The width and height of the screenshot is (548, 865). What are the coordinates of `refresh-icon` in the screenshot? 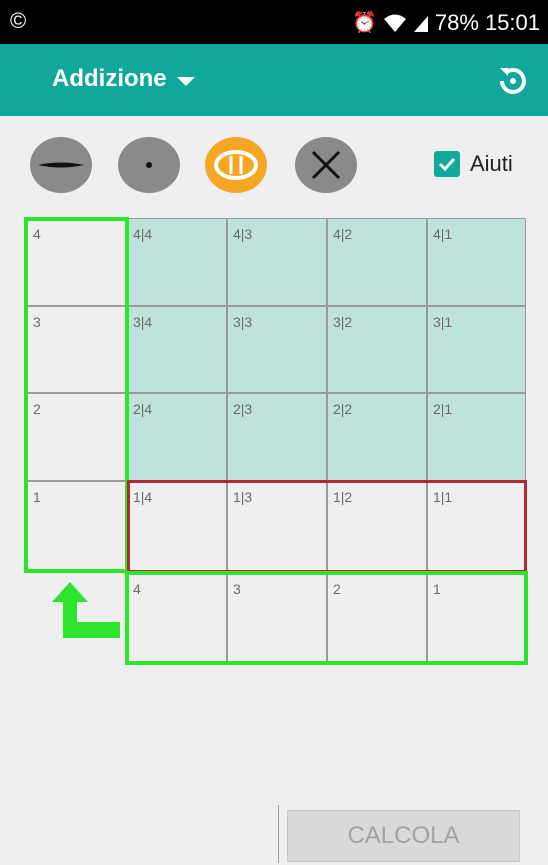 It's located at (513, 81).